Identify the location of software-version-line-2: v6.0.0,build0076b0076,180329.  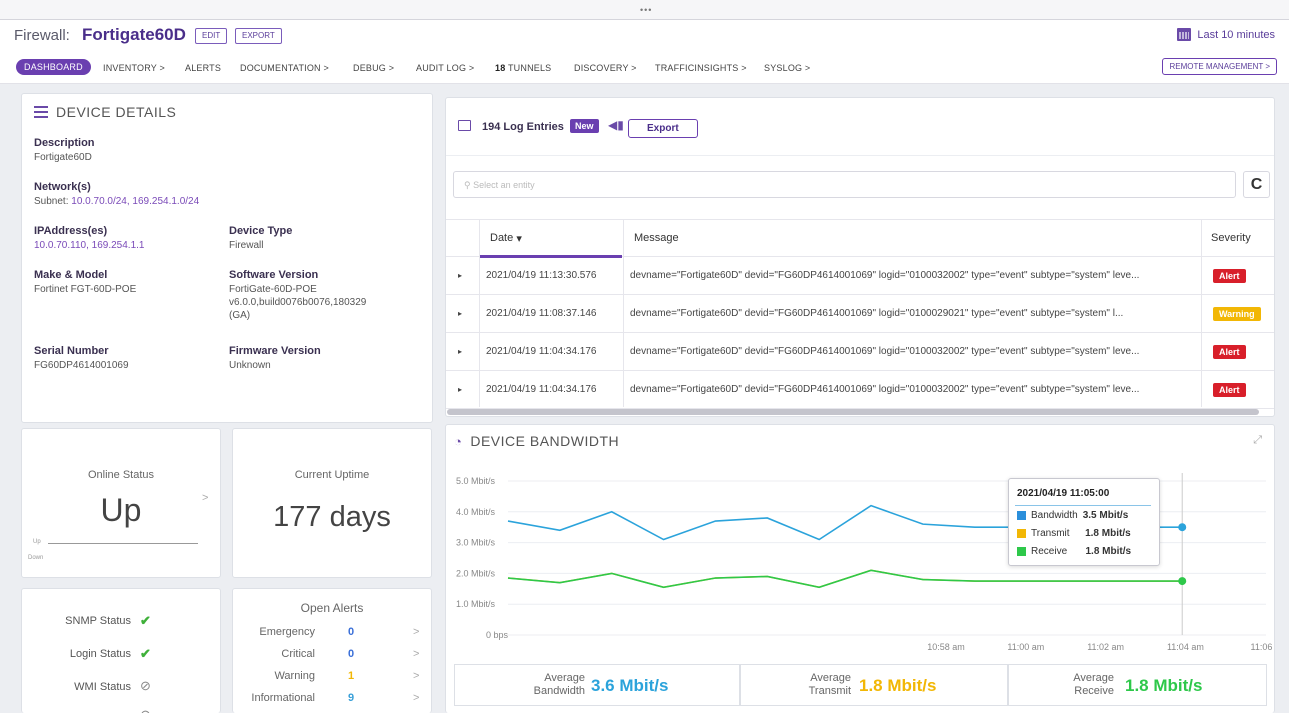
(298, 302).